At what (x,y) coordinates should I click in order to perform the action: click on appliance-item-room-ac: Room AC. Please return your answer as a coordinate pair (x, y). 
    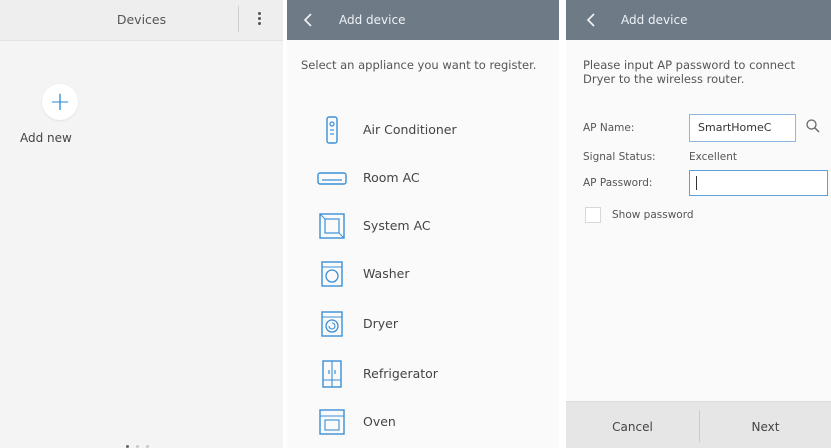
    Looking at the image, I should click on (423, 178).